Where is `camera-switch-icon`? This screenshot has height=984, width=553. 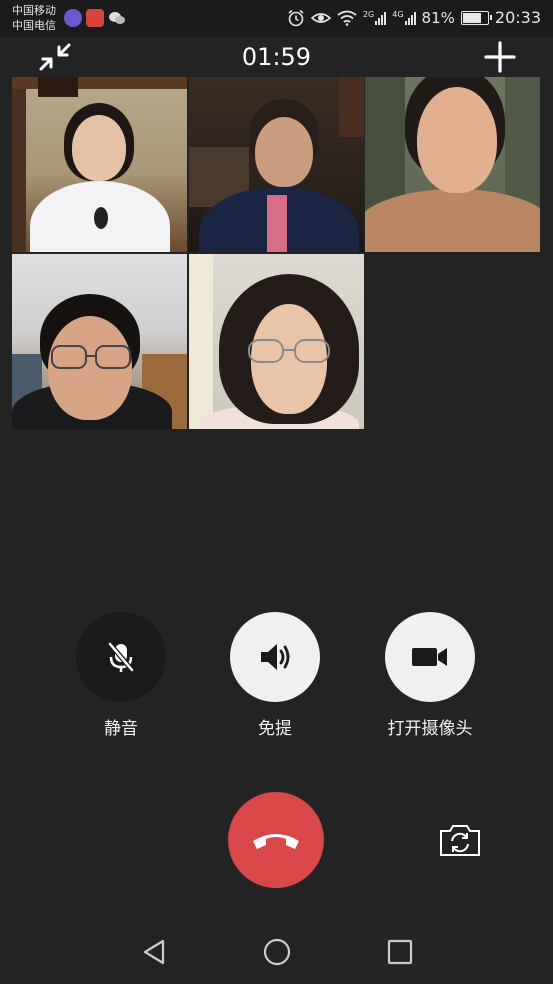 camera-switch-icon is located at coordinates (460, 840).